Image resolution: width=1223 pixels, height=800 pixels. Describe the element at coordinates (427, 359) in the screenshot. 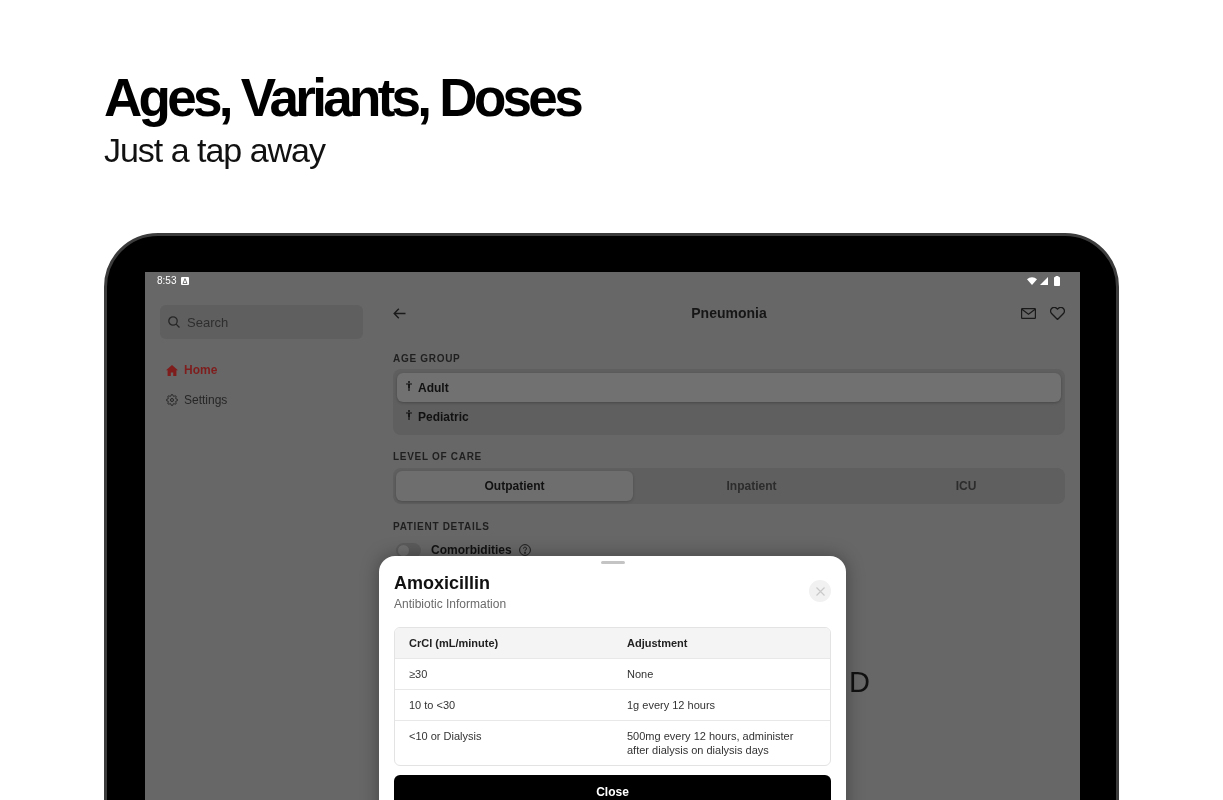

I see `section-label: AGE GROUP` at that location.